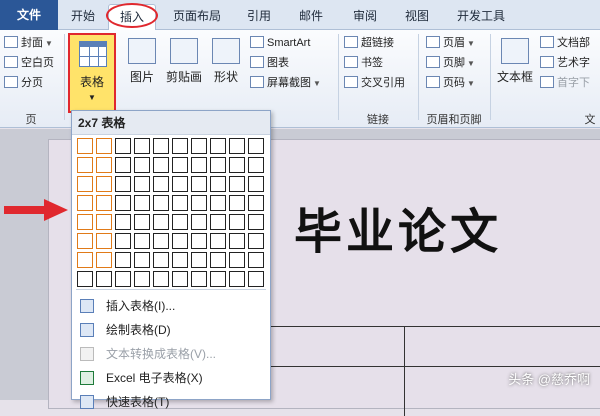 This screenshot has height=416, width=600. Describe the element at coordinates (450, 63) in the screenshot. I see `footer-button: 页脚 ▼` at that location.